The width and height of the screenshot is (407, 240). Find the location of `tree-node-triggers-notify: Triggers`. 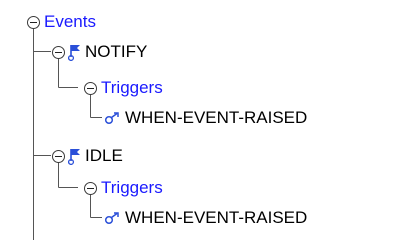

tree-node-triggers-notify: Triggers is located at coordinates (123, 88).